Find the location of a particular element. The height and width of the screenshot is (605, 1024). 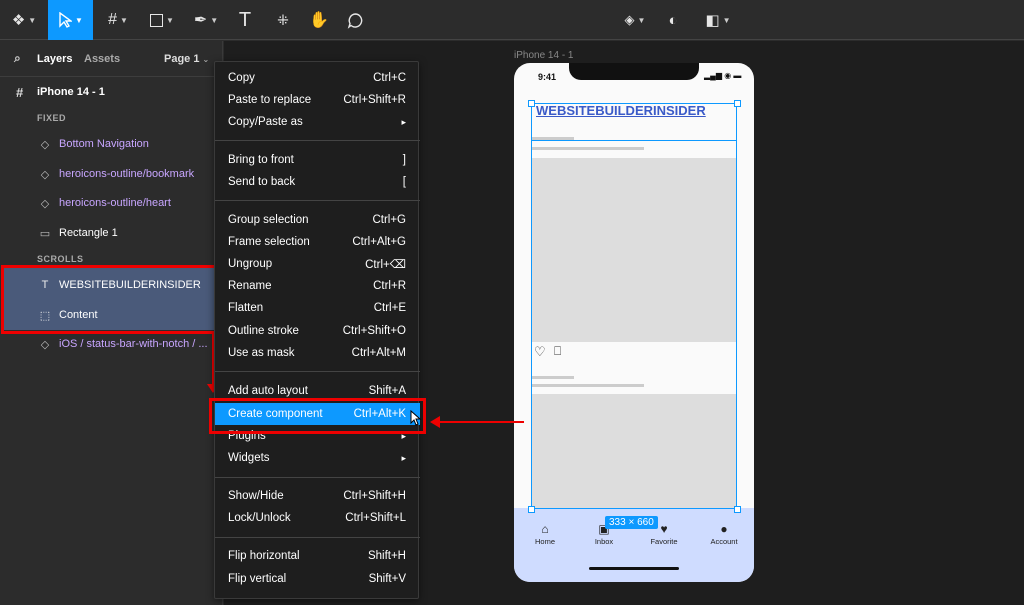

menu-shortcut: ] is located at coordinates (404, 160).